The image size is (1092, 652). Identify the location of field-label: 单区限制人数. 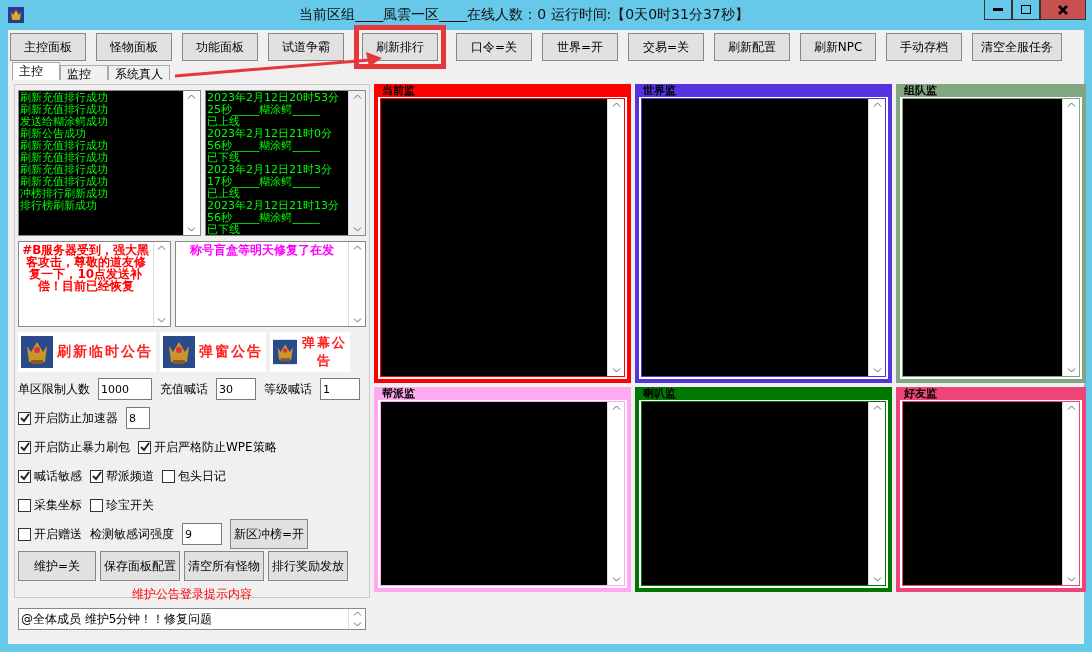
(54, 389).